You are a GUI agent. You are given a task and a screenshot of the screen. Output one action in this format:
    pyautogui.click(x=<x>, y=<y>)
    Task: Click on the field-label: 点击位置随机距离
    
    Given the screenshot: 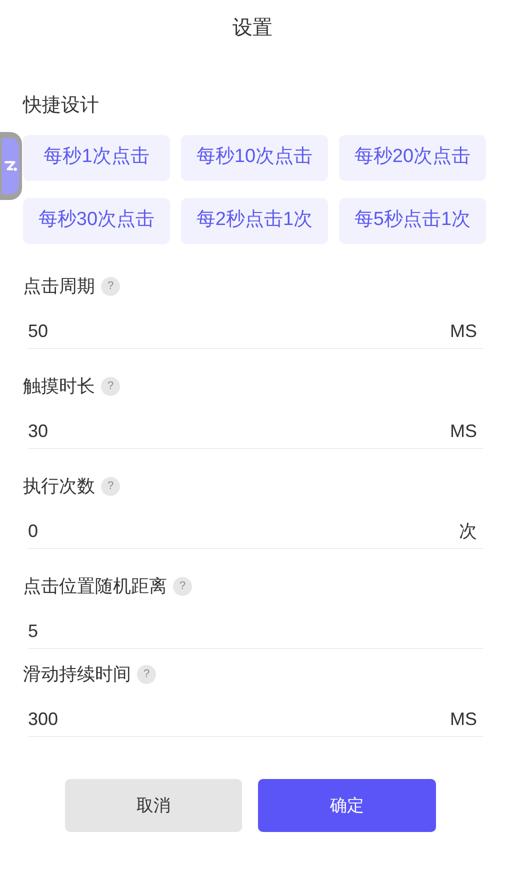 What is the action you would take?
    pyautogui.click(x=95, y=586)
    